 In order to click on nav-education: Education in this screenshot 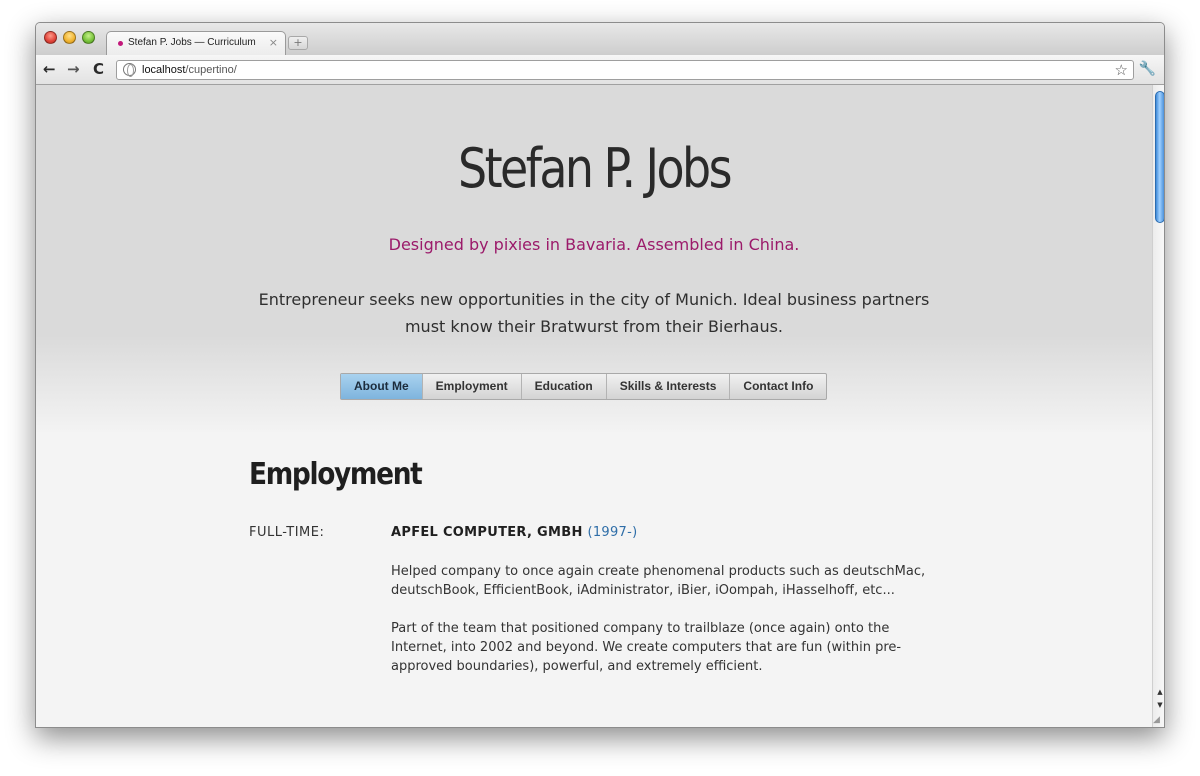, I will do `click(563, 386)`.